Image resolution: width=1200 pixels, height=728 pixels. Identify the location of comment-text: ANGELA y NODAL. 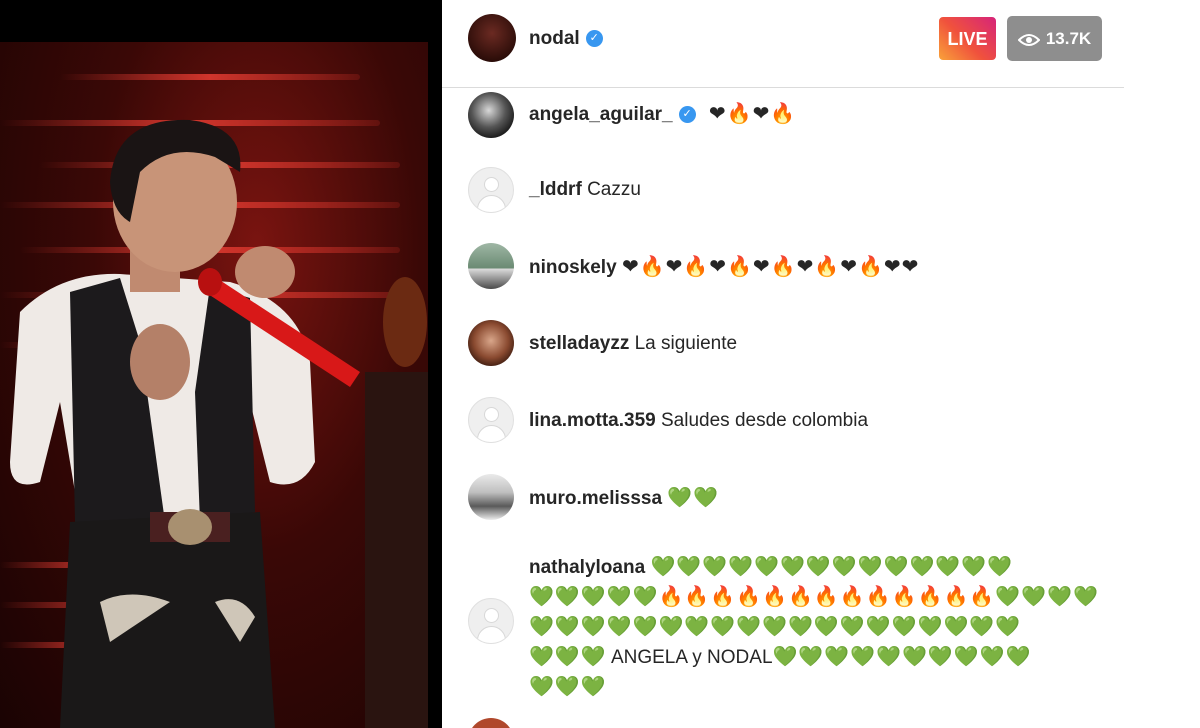
(691, 657).